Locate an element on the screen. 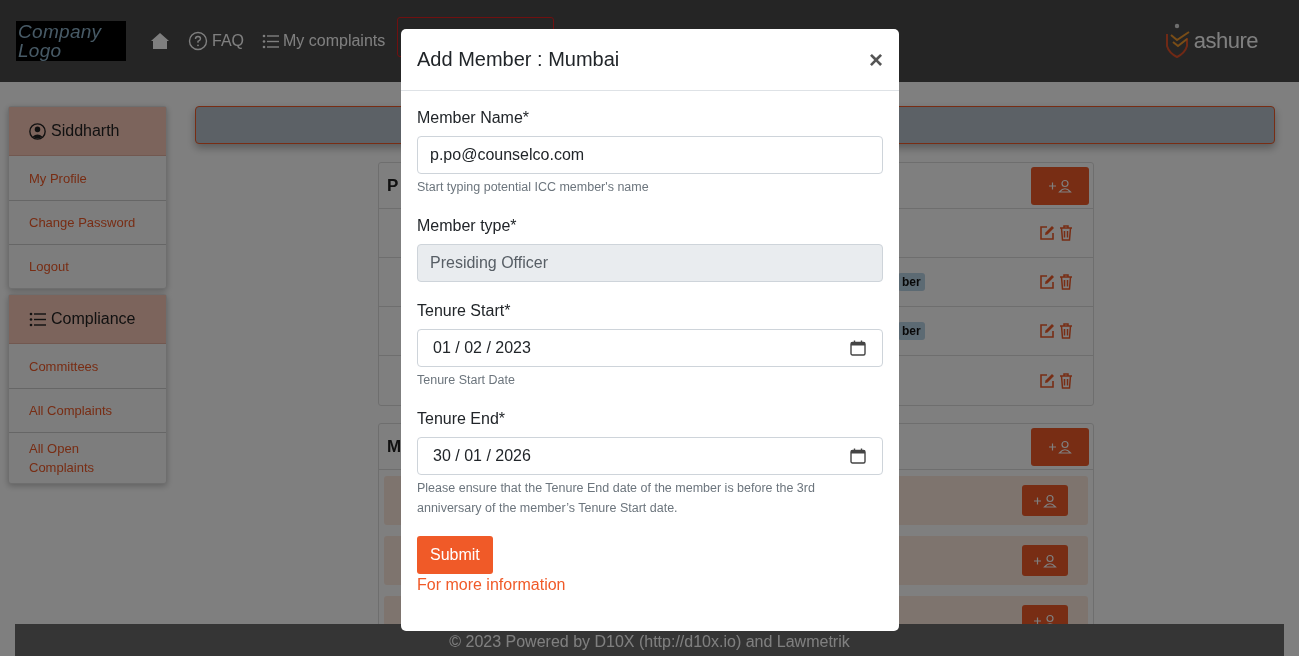  field-label: Tenure Start* is located at coordinates (464, 311).